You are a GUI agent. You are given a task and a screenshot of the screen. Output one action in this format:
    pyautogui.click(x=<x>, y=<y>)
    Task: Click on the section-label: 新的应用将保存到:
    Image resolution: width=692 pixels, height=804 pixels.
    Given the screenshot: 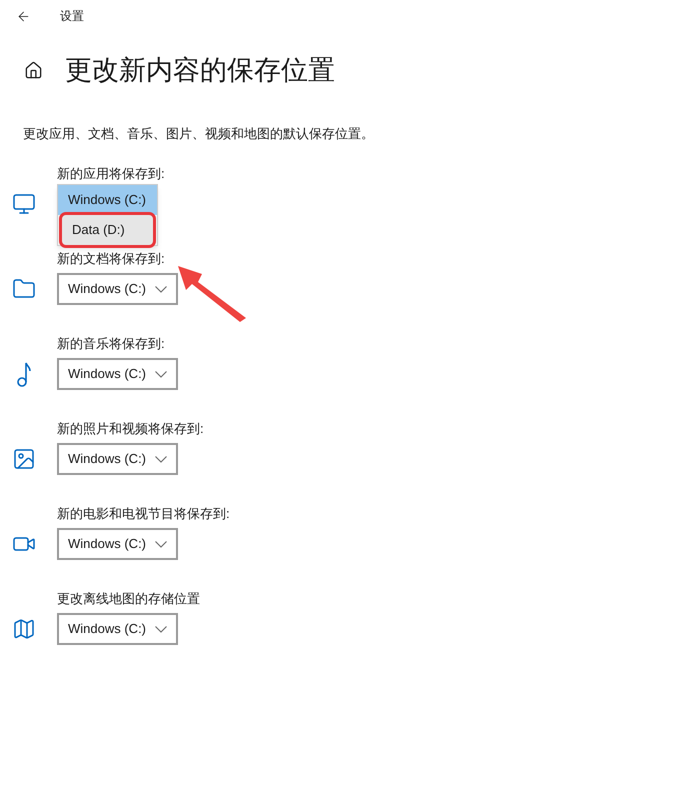 What is the action you would take?
    pyautogui.click(x=110, y=174)
    